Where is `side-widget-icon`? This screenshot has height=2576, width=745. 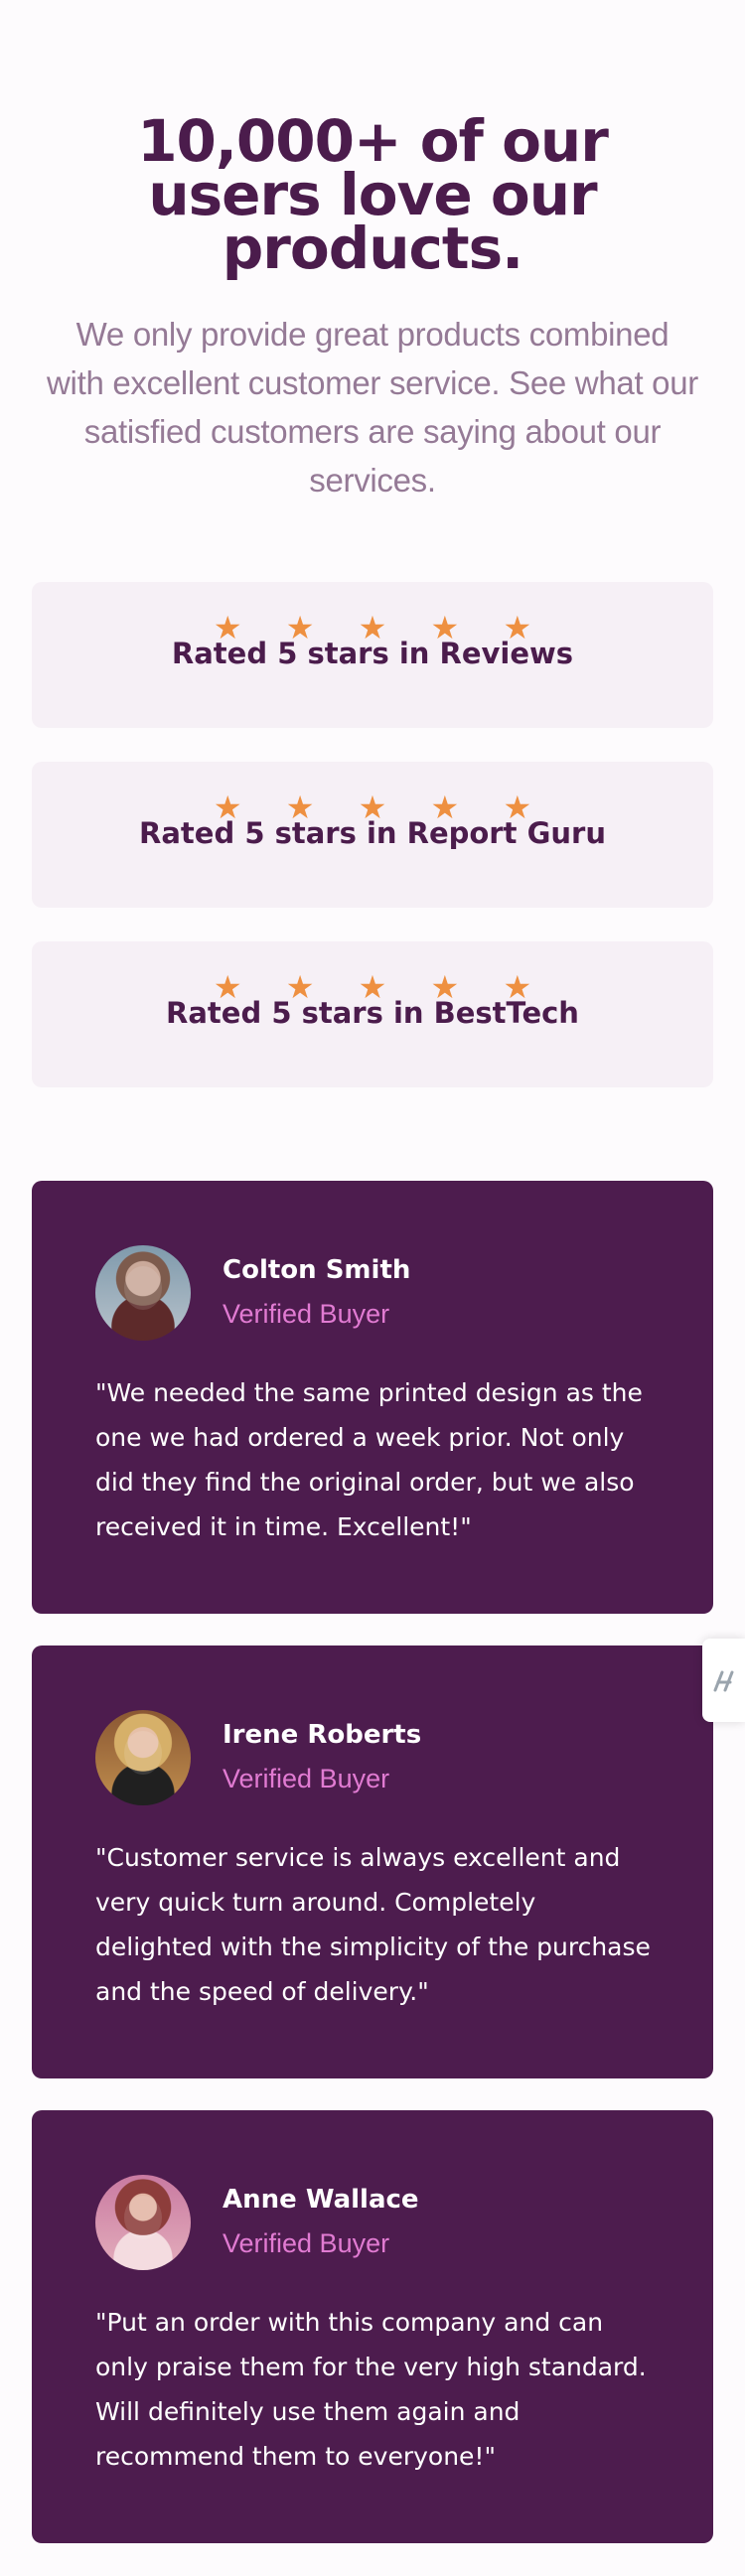
side-widget-icon is located at coordinates (723, 1681).